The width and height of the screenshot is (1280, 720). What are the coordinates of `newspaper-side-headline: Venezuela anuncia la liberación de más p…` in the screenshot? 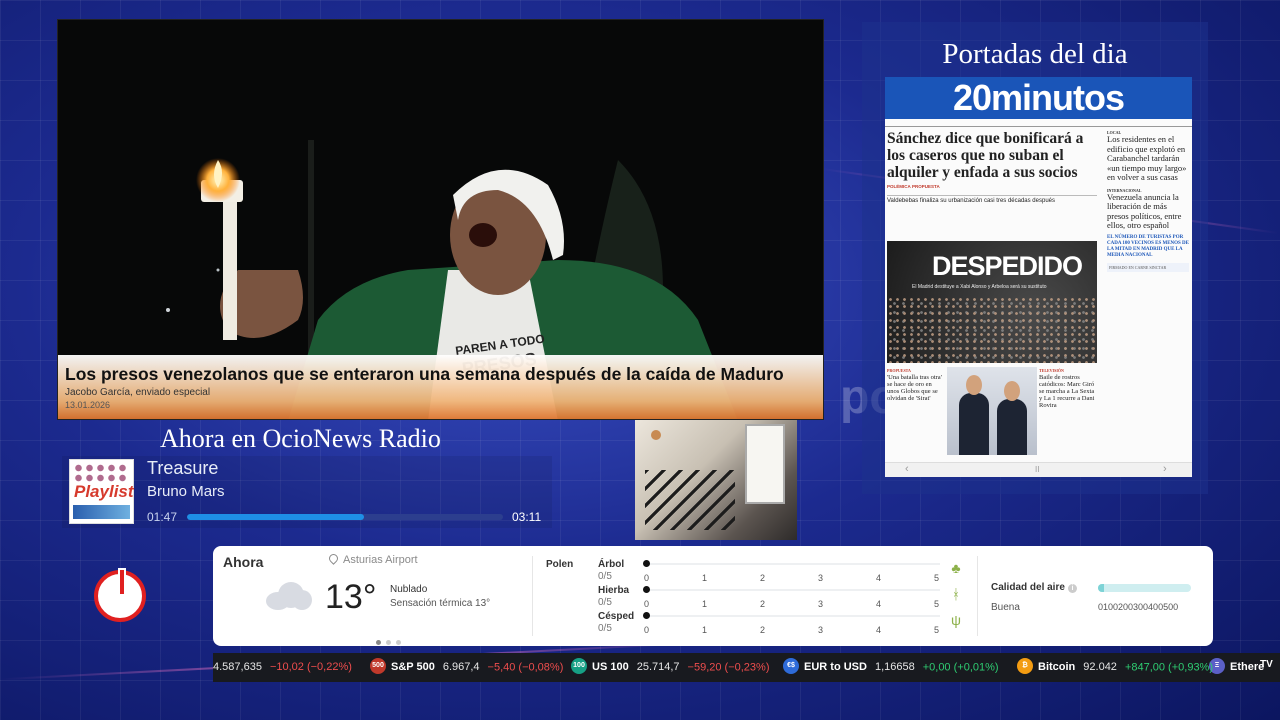 It's located at (1144, 210).